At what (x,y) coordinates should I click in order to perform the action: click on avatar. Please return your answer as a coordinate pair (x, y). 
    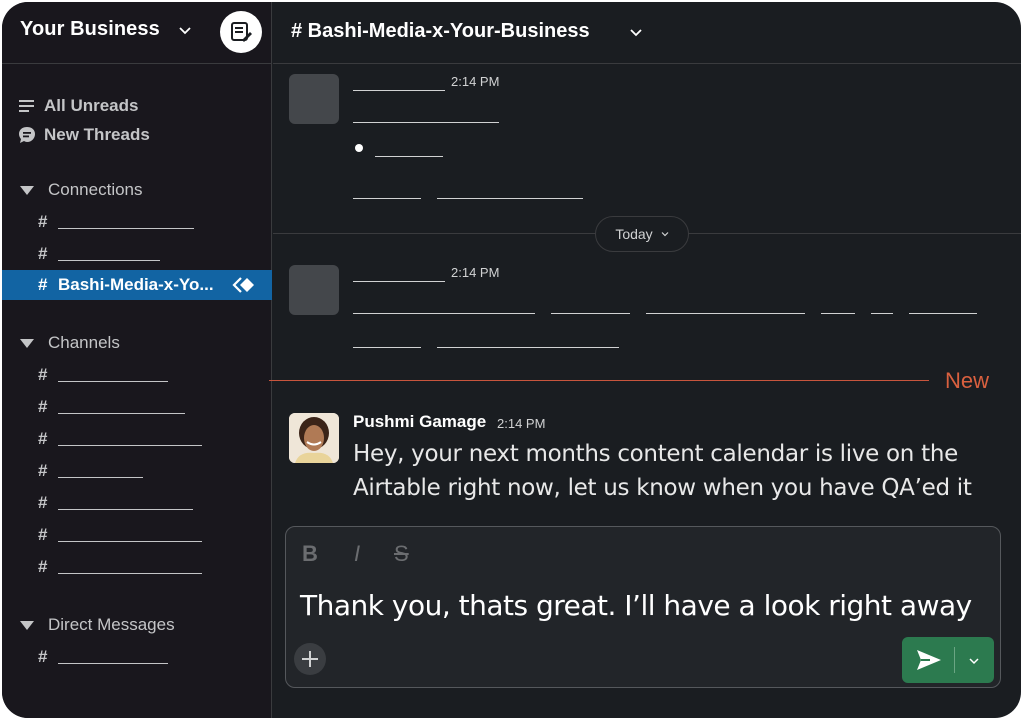
    Looking at the image, I should click on (314, 438).